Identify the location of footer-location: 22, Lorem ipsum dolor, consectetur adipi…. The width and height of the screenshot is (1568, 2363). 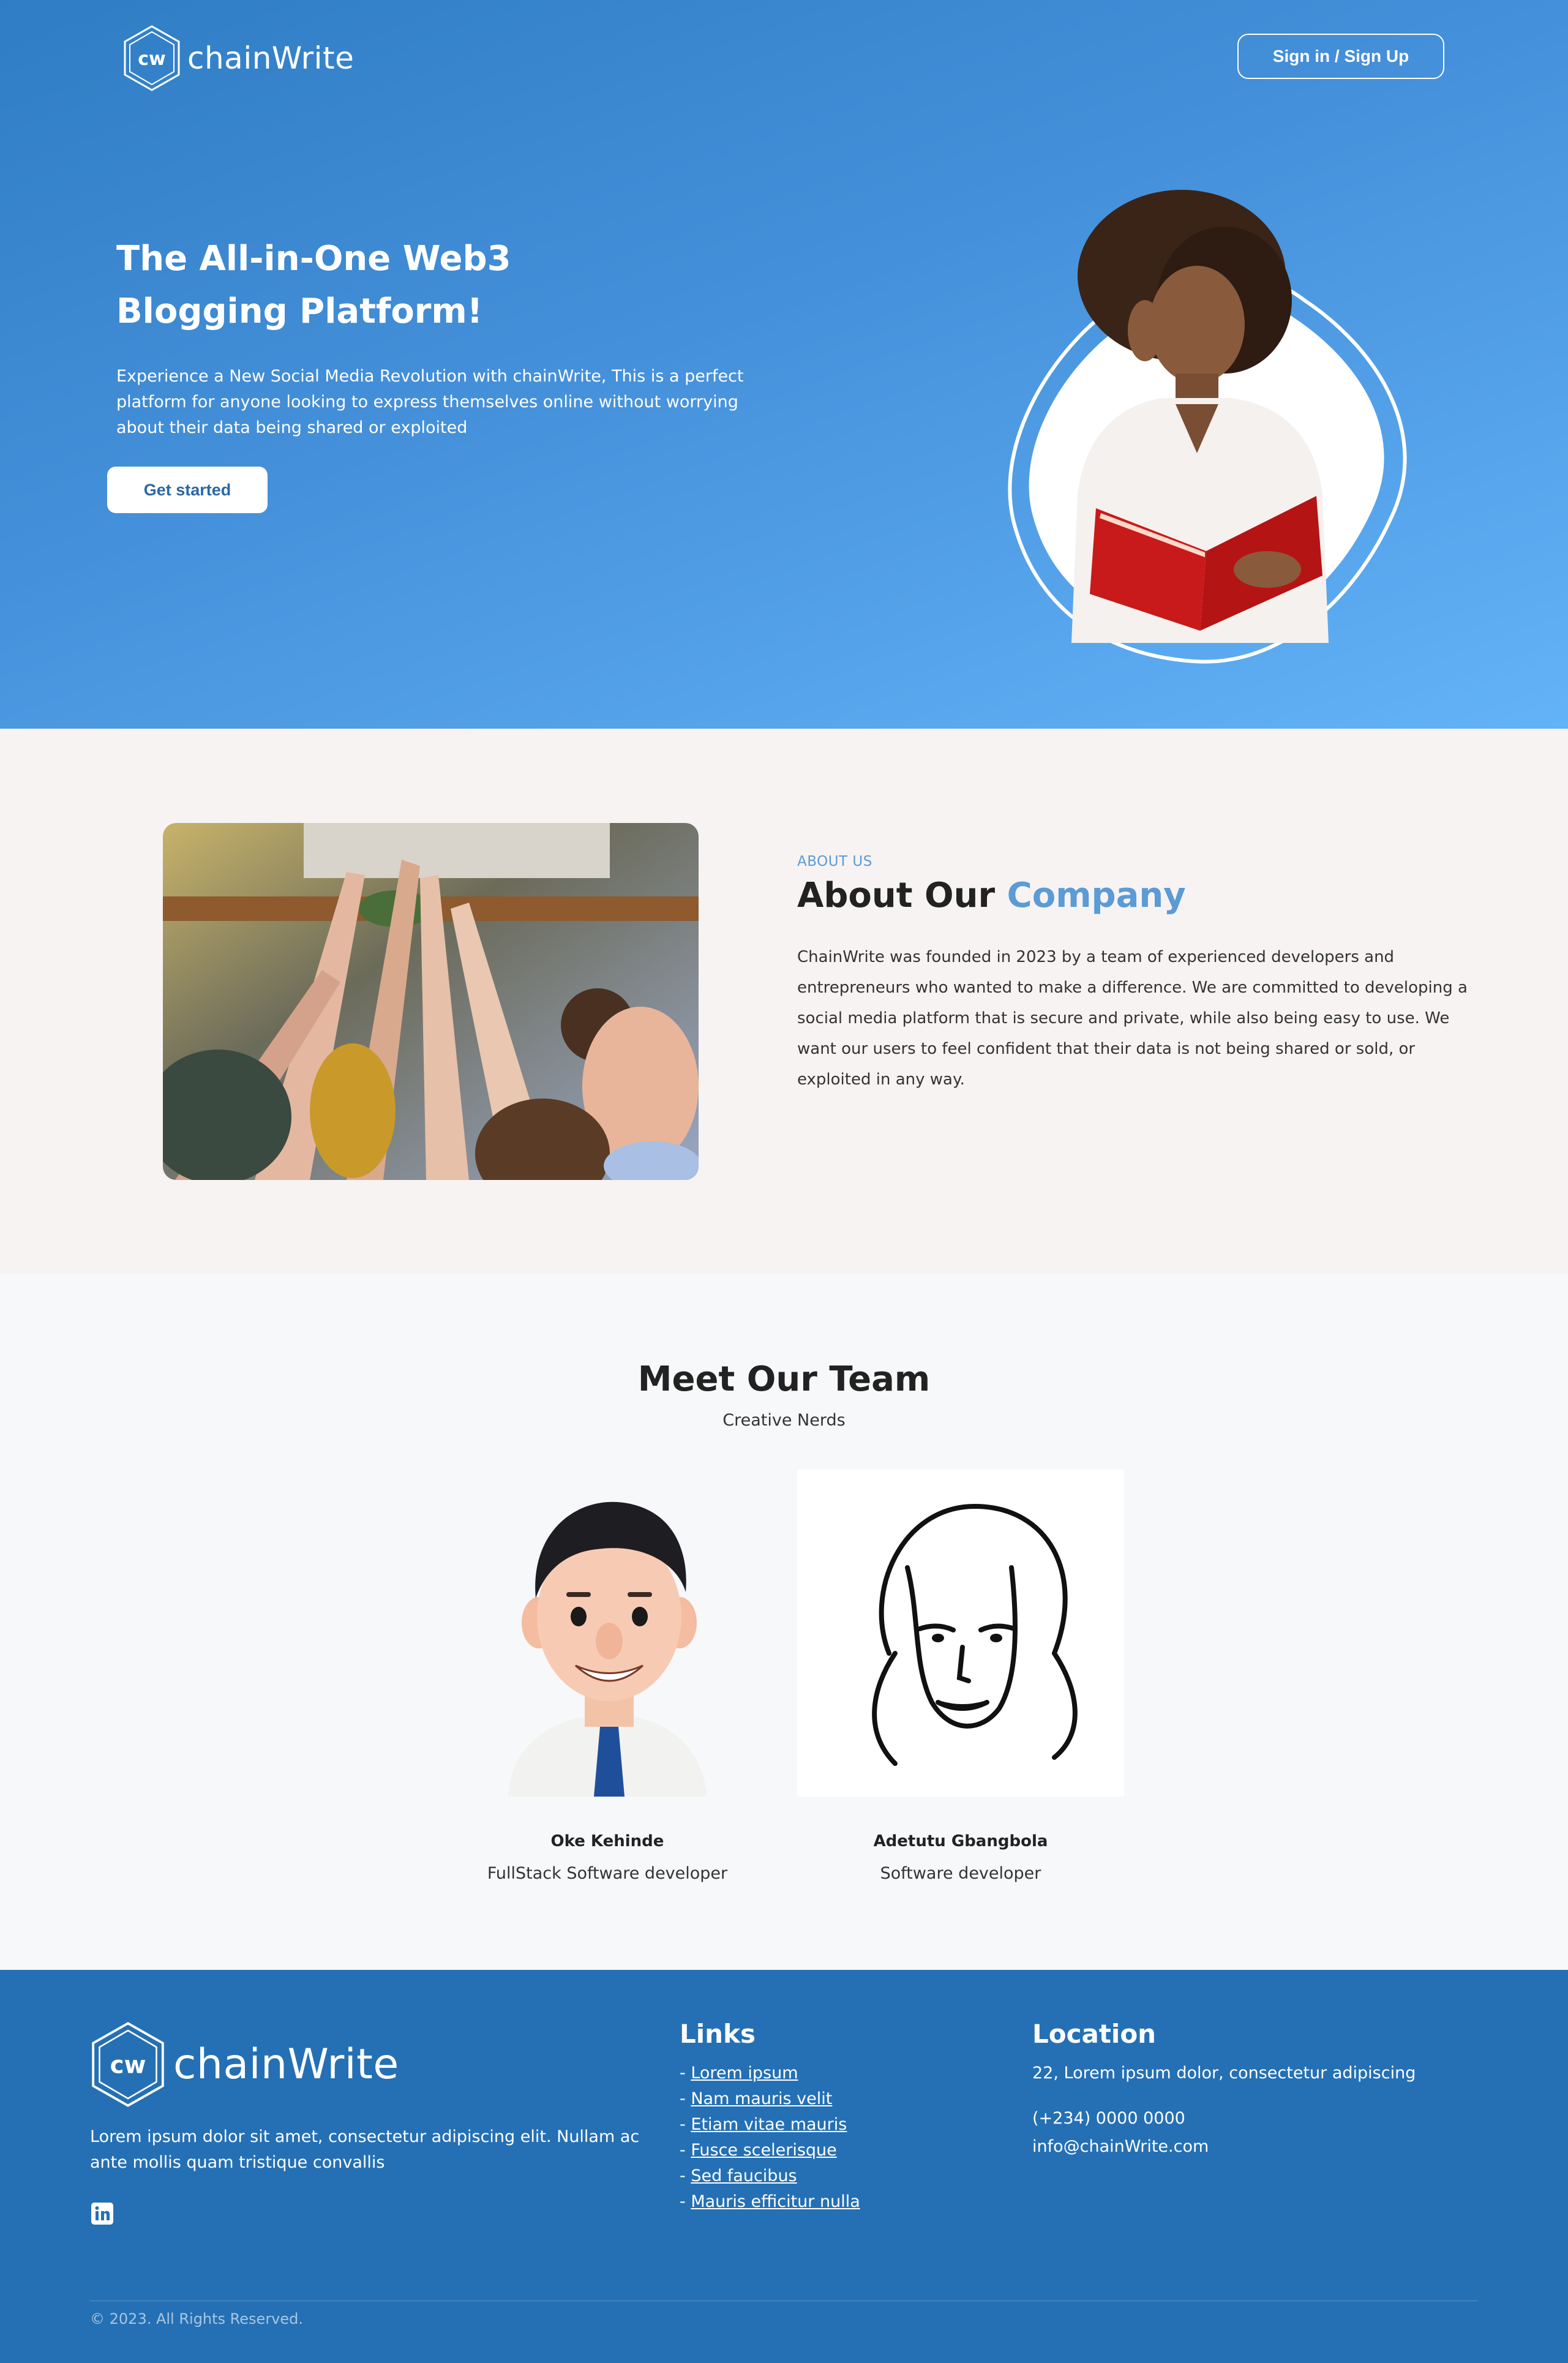
(1224, 2110).